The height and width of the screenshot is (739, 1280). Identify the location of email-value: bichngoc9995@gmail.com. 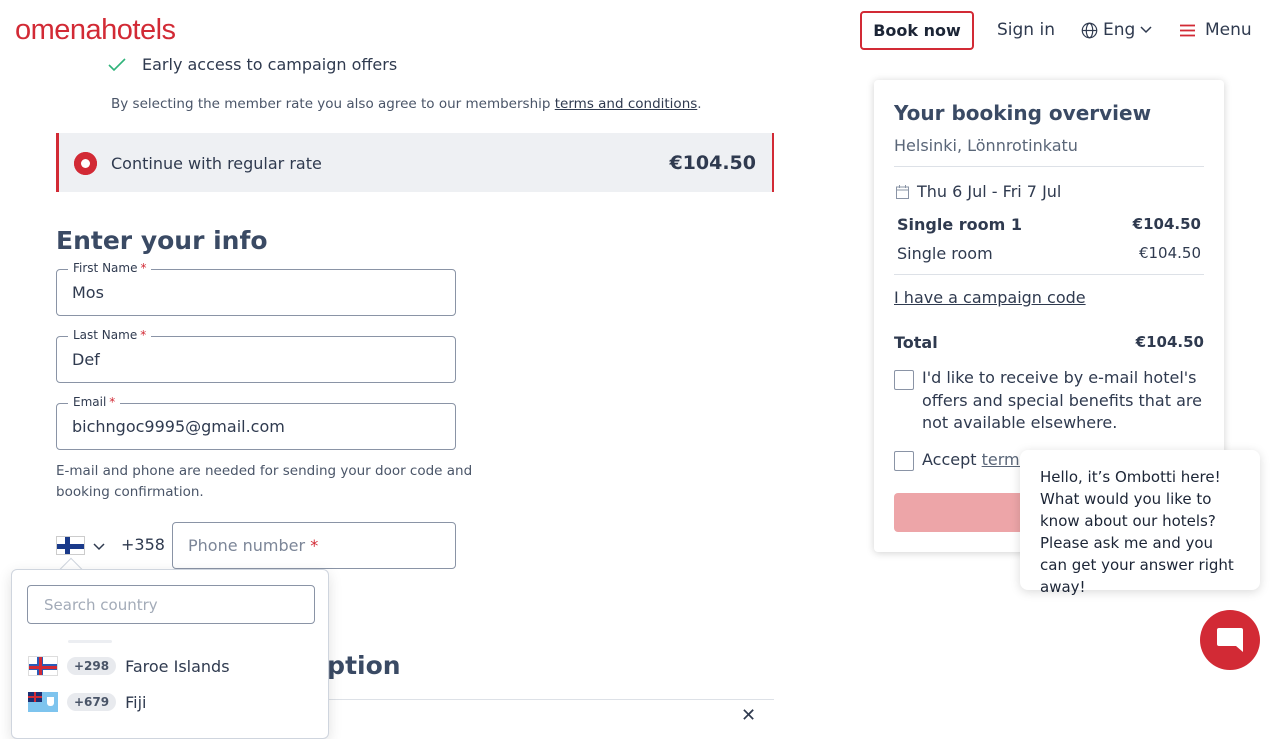
(178, 426).